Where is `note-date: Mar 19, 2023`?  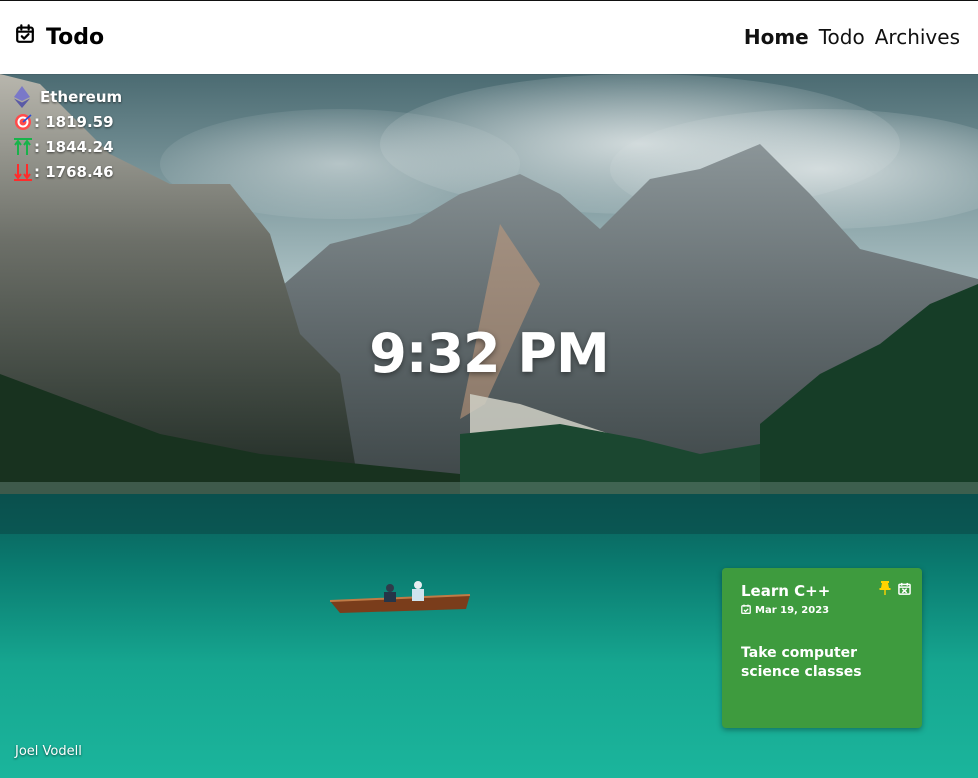 note-date: Mar 19, 2023 is located at coordinates (785, 610).